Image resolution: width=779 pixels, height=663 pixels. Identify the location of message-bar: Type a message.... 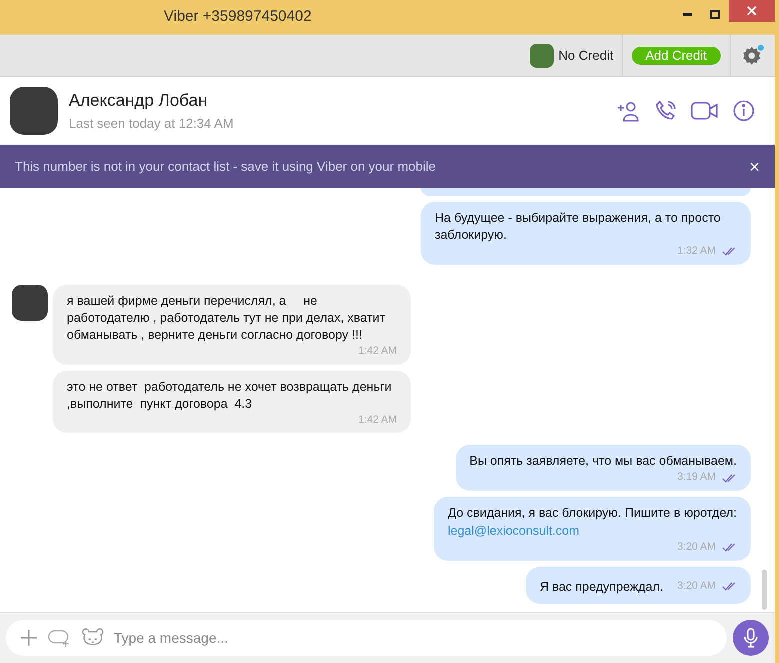
(366, 638).